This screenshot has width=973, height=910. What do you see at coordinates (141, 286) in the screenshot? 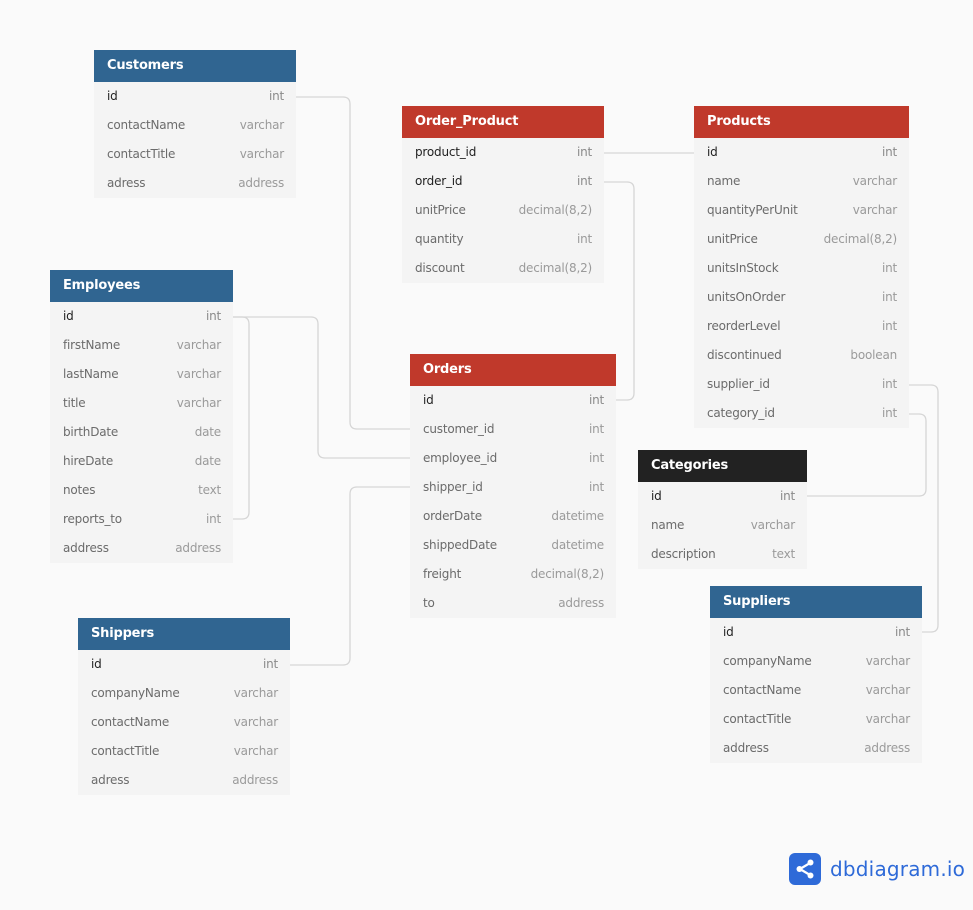
I see `table-header: Employees` at bounding box center [141, 286].